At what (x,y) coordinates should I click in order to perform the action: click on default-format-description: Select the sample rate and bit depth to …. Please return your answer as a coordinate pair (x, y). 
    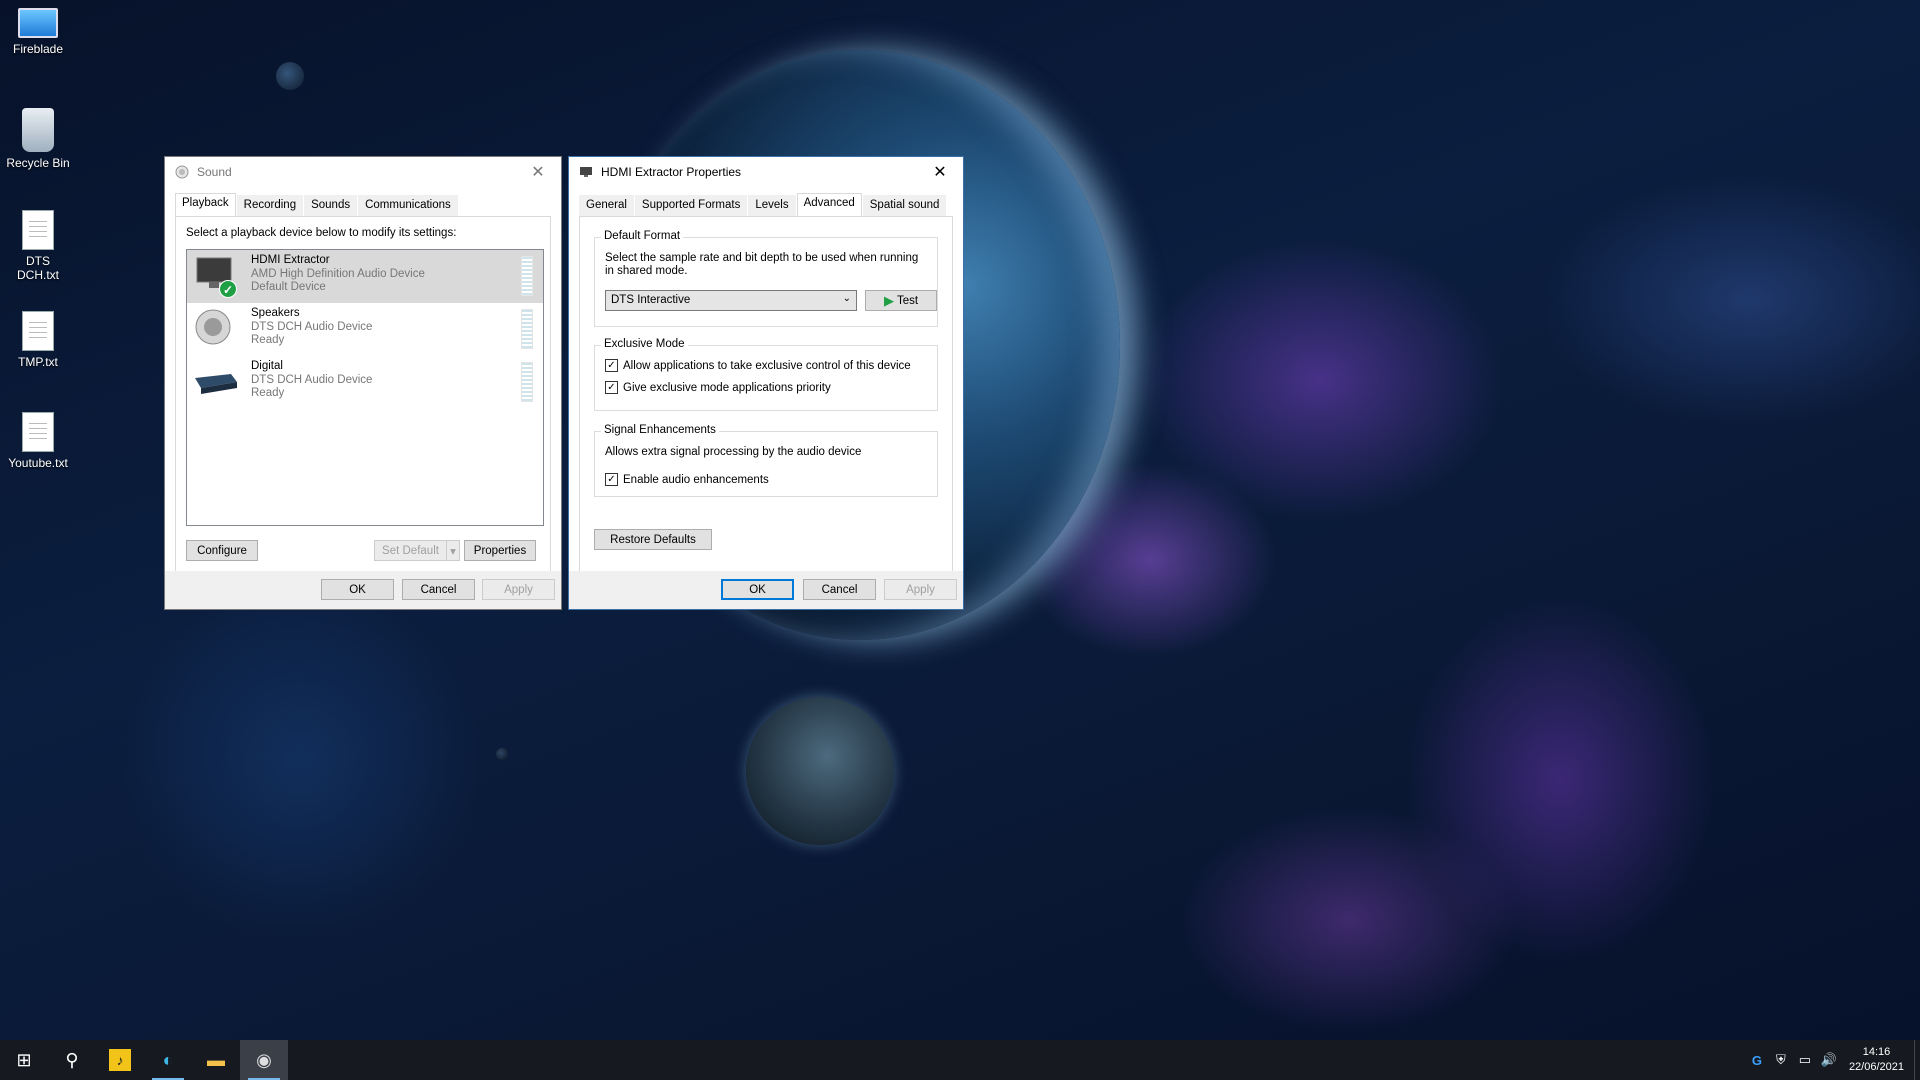
    Looking at the image, I should click on (762, 264).